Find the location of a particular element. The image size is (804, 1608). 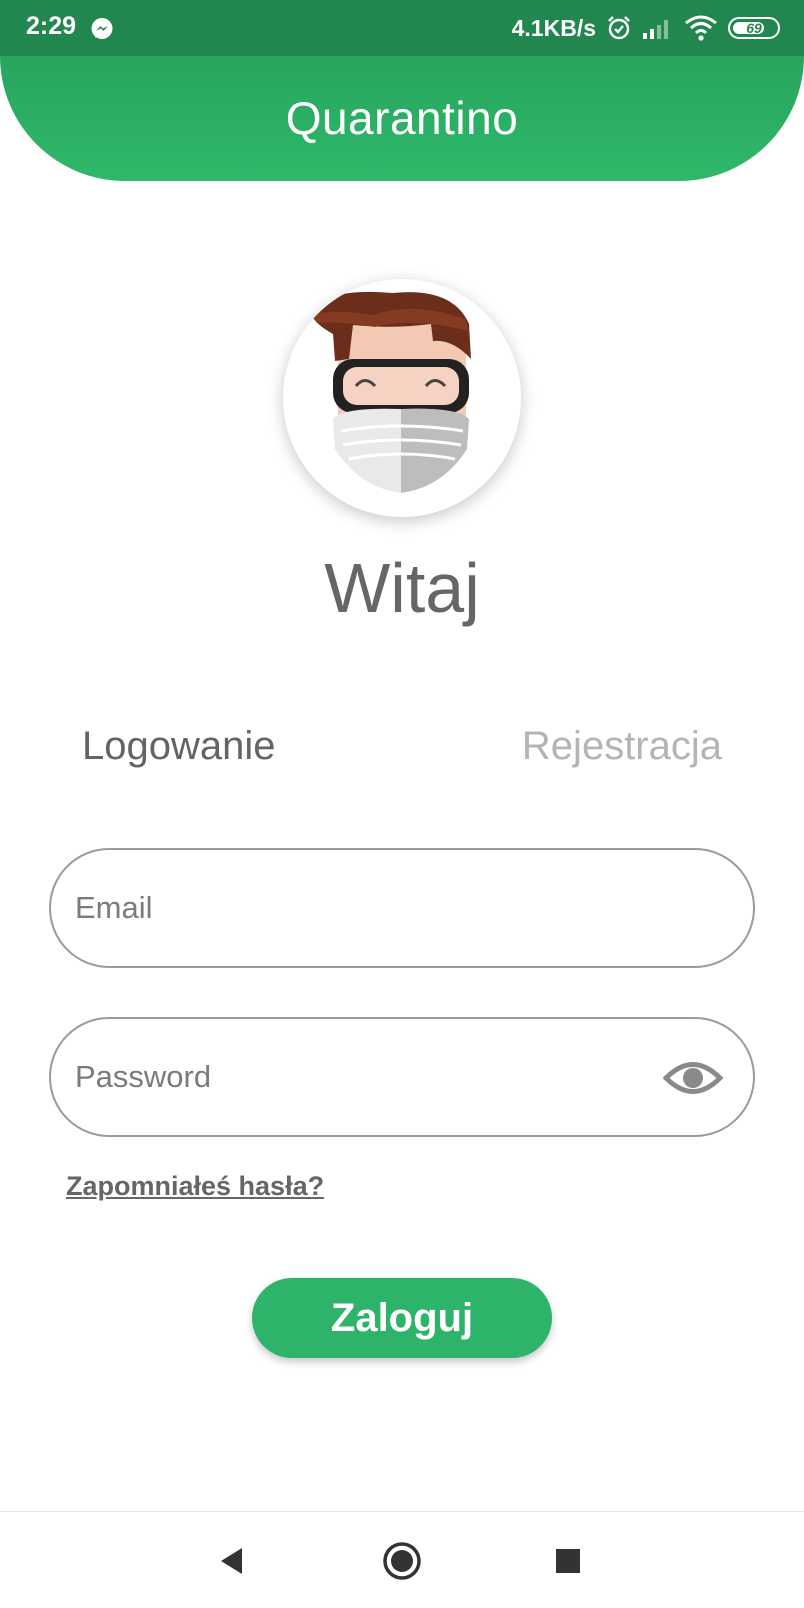

forgot-password-link: Zapomniałeś hasła? is located at coordinates (195, 1186).